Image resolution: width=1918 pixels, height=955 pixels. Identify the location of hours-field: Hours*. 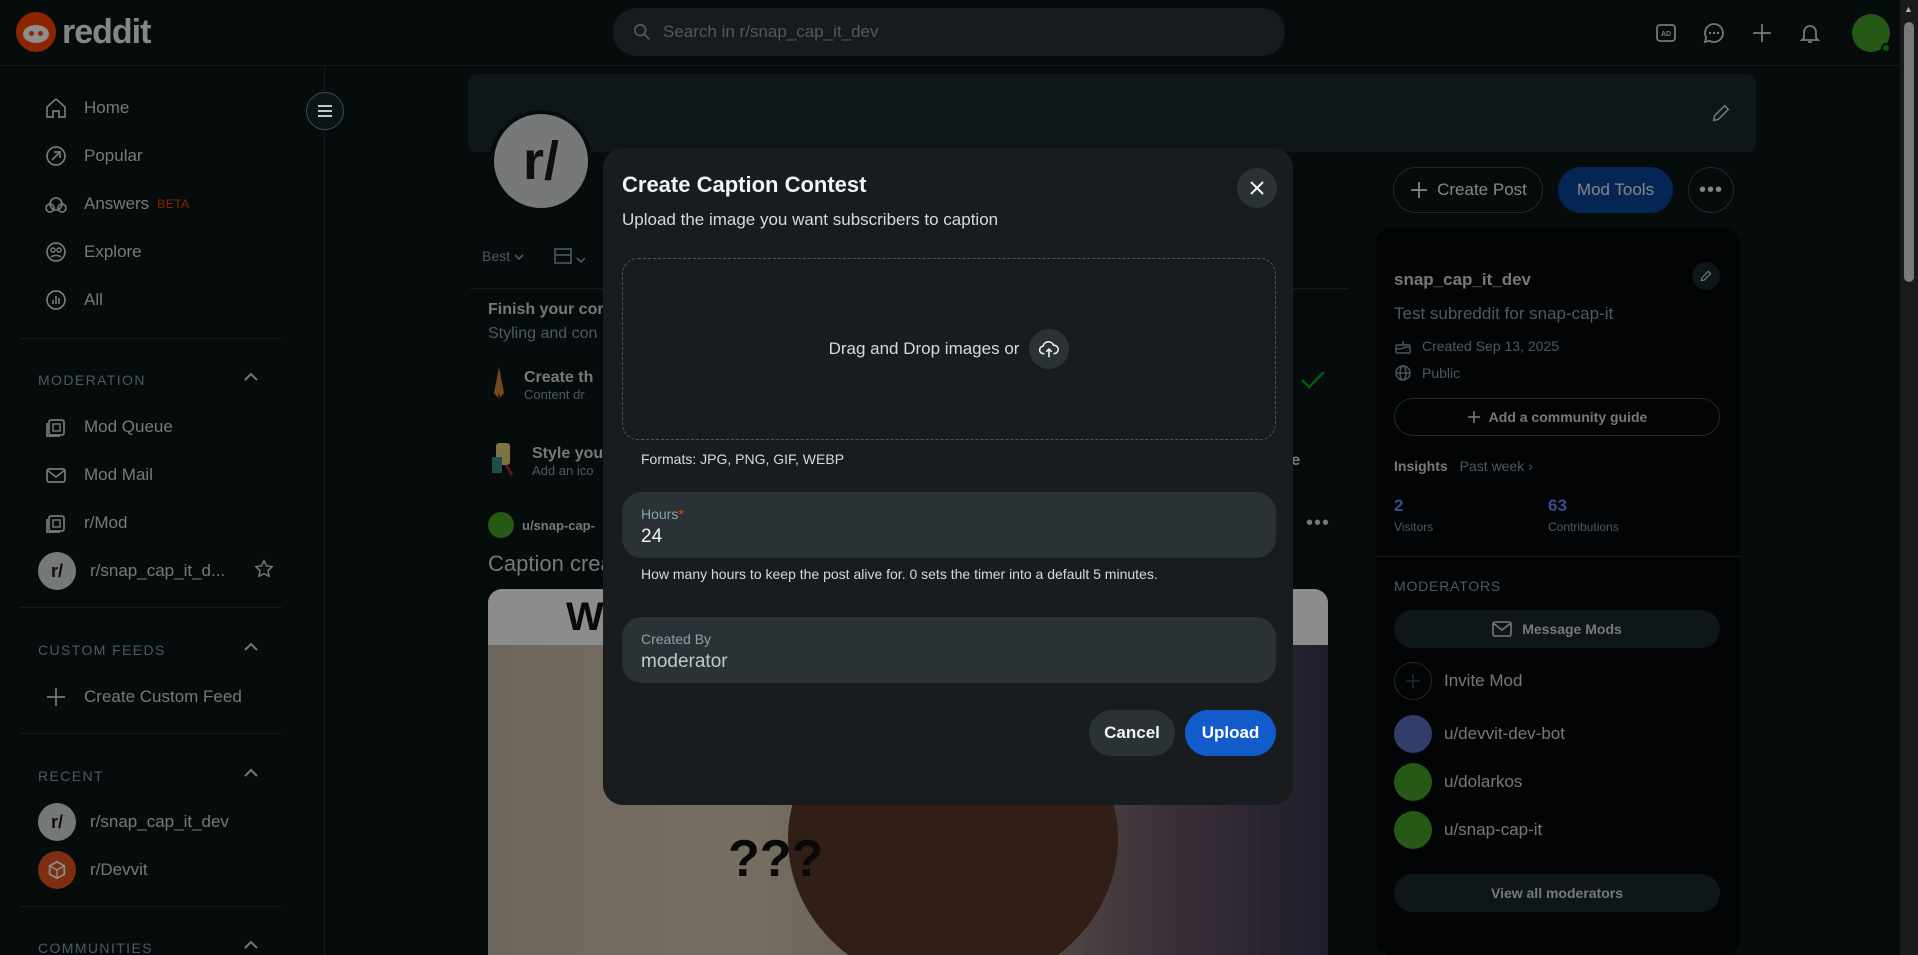
(949, 525).